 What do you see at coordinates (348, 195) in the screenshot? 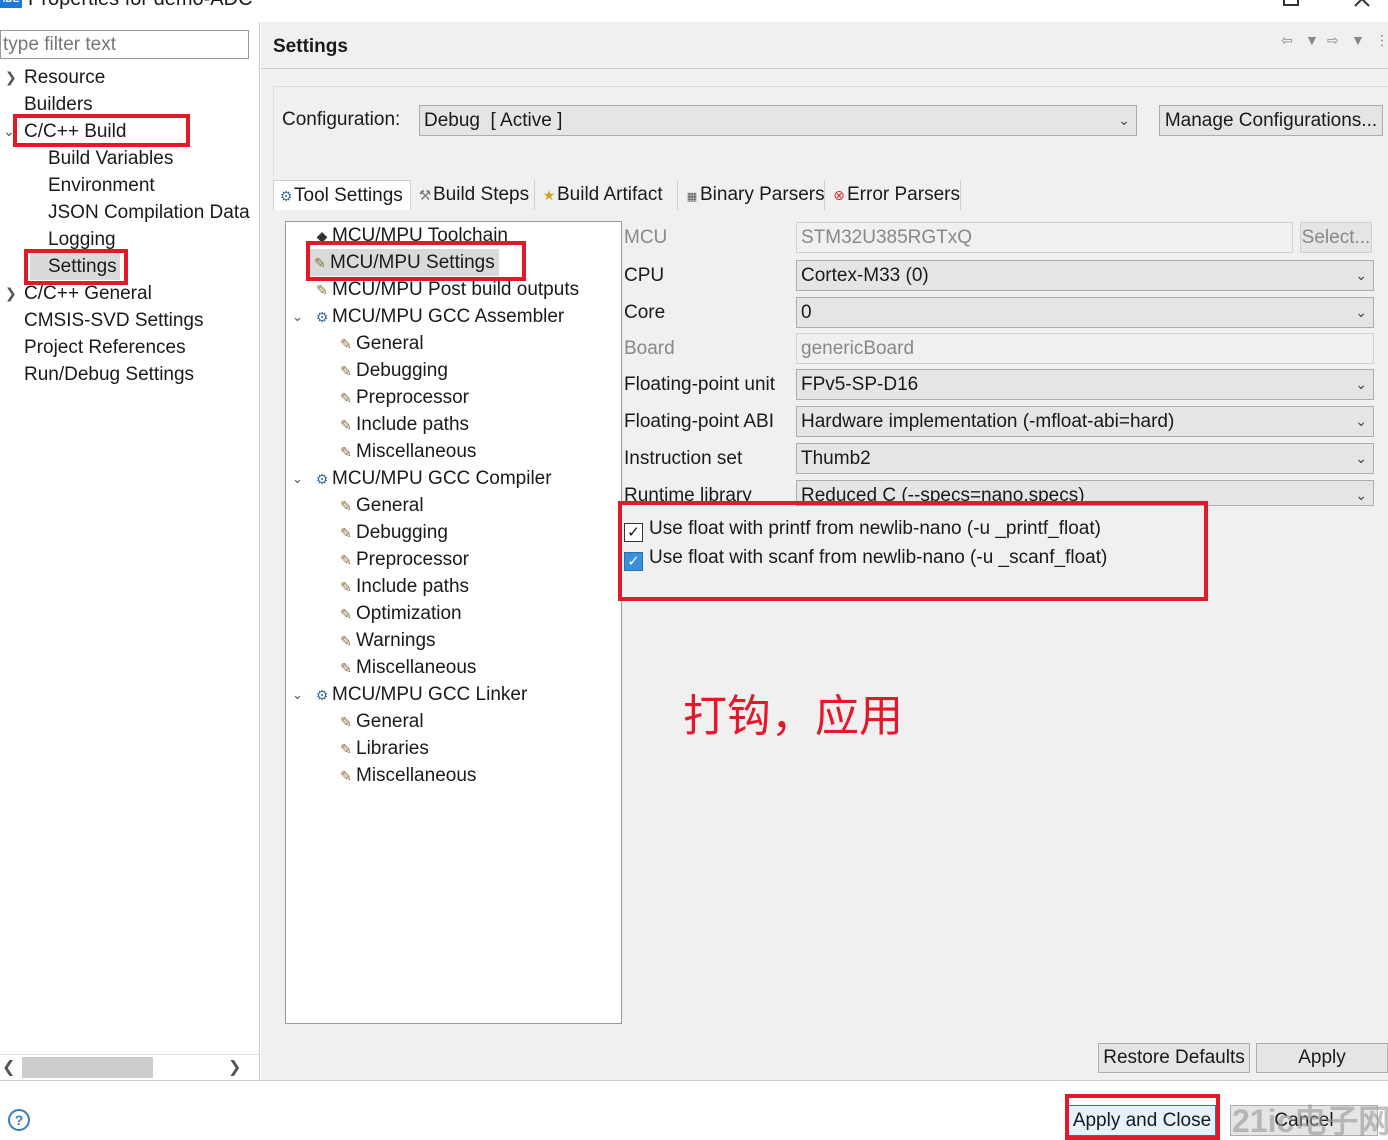
I see `tab-label: Tool Settings` at bounding box center [348, 195].